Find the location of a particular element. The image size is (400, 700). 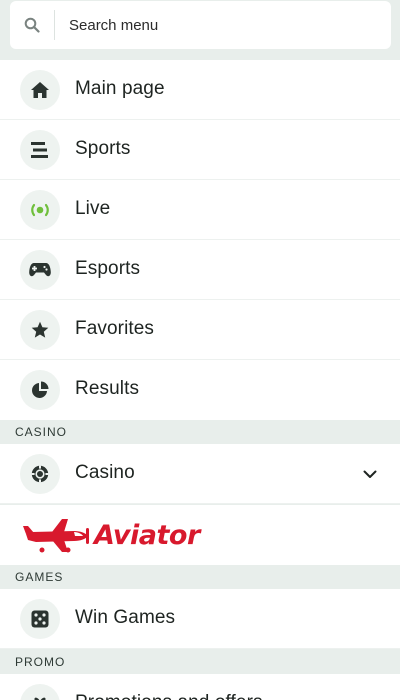

aviator-banner: Aviator is located at coordinates (200, 535).